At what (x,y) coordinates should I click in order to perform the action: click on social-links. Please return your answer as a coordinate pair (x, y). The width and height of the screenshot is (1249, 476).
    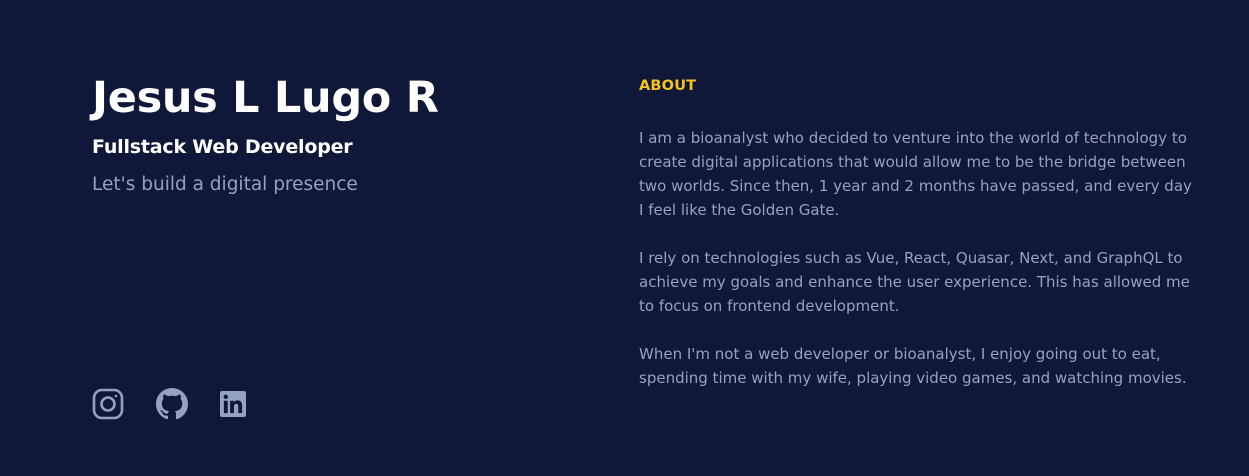
    Looking at the image, I should click on (185, 404).